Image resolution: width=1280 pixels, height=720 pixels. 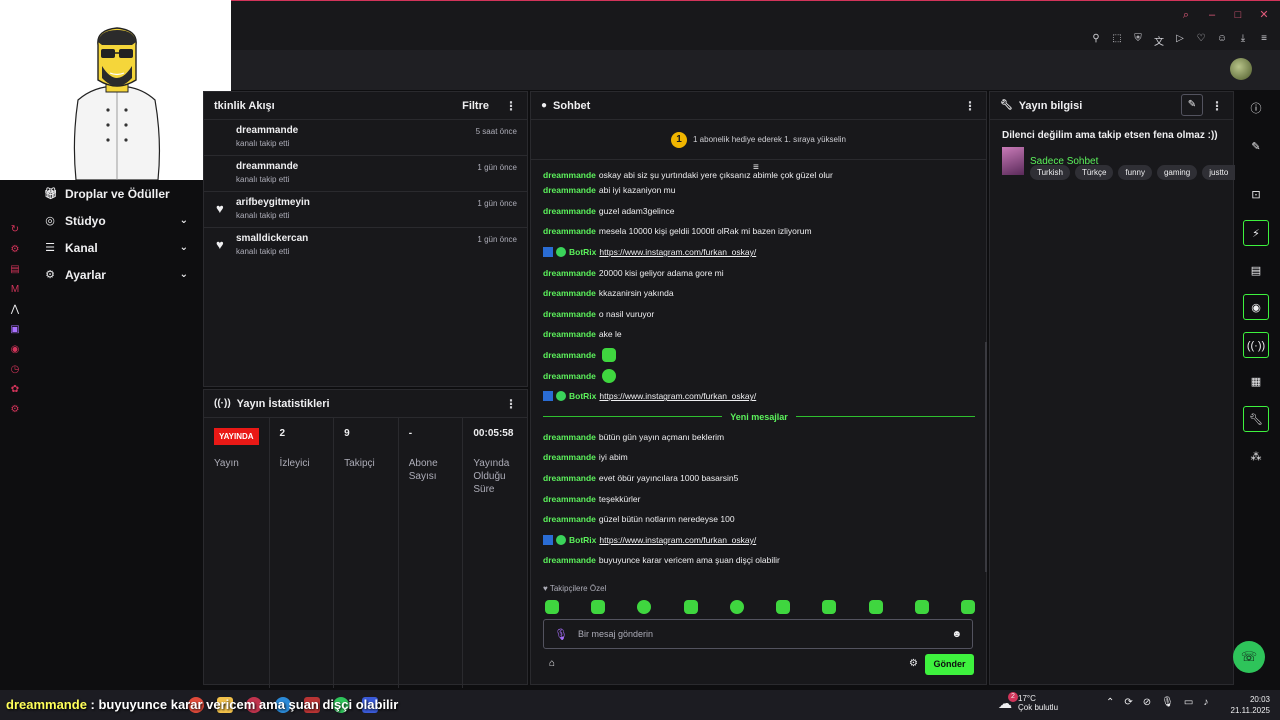 What do you see at coordinates (1186, 15) in the screenshot?
I see `search-icon: ⌕` at bounding box center [1186, 15].